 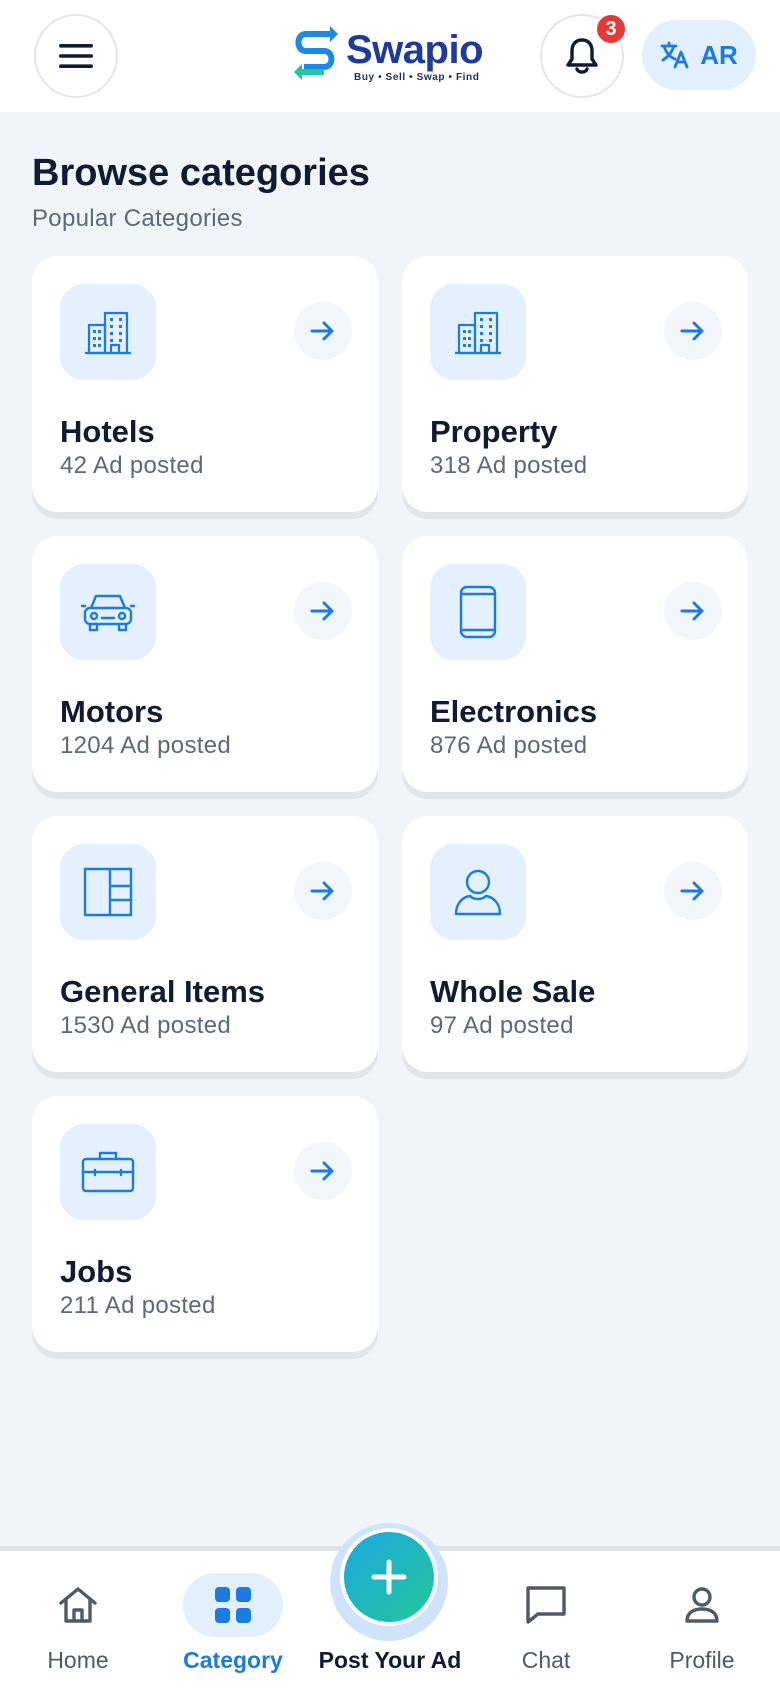 What do you see at coordinates (494, 431) in the screenshot?
I see `category-title: Property` at bounding box center [494, 431].